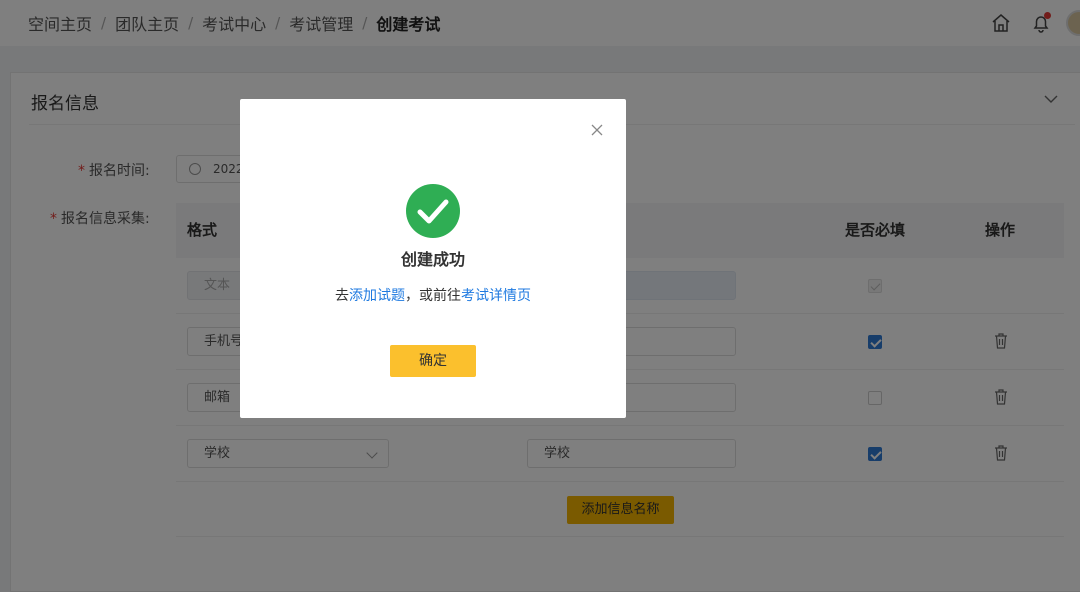  What do you see at coordinates (433, 361) in the screenshot?
I see `confirm-button: 确定` at bounding box center [433, 361].